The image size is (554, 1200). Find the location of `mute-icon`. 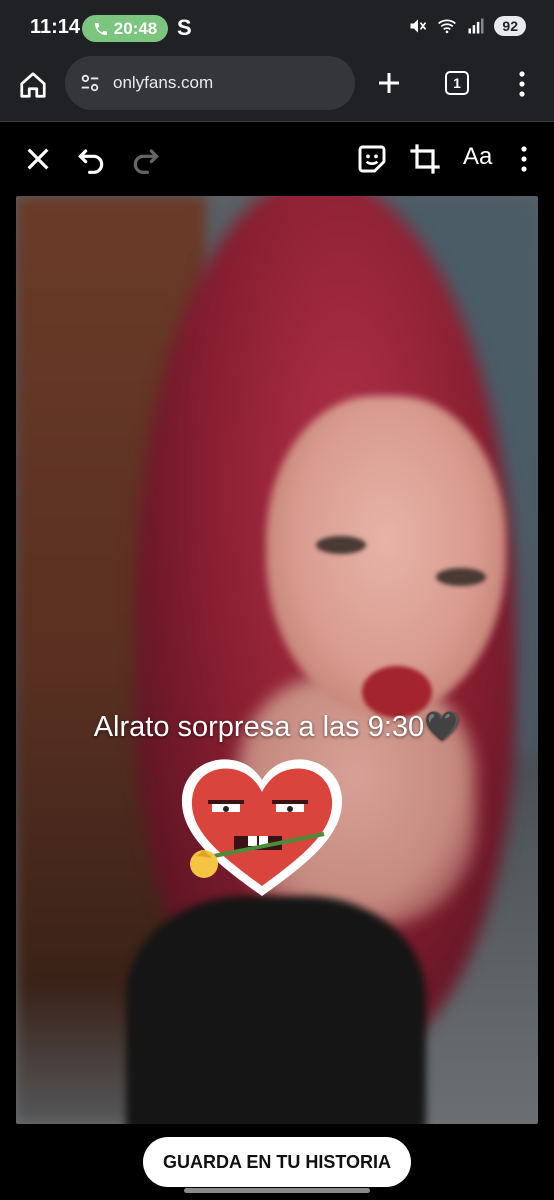

mute-icon is located at coordinates (418, 26).